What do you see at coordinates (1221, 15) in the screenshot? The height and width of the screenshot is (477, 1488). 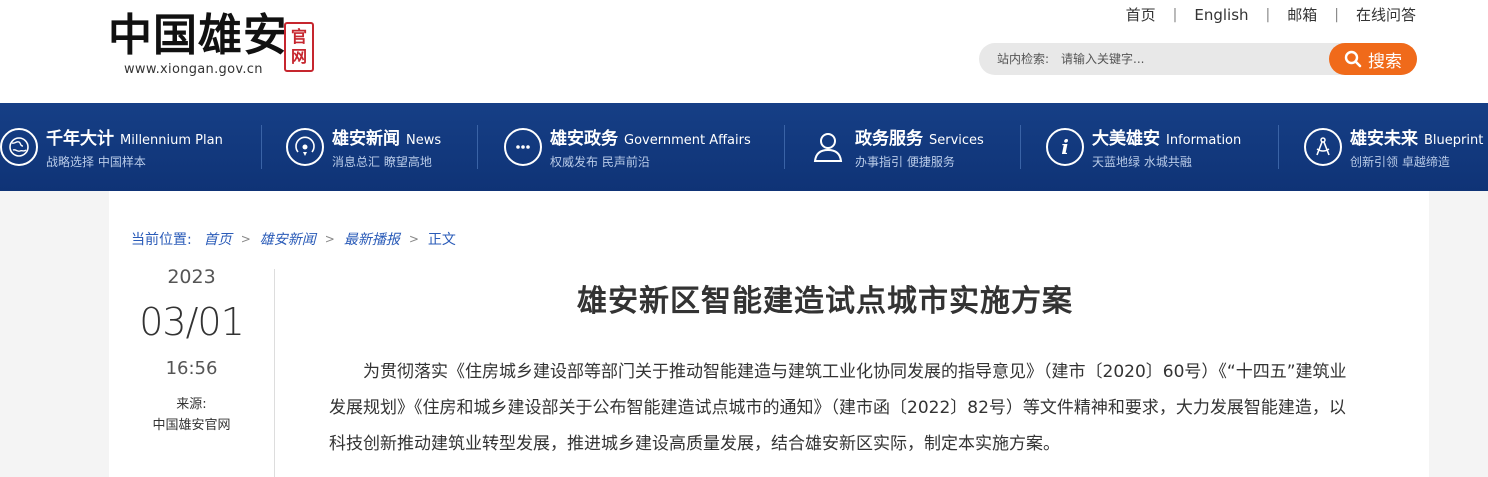 I see `top-link-english: English` at bounding box center [1221, 15].